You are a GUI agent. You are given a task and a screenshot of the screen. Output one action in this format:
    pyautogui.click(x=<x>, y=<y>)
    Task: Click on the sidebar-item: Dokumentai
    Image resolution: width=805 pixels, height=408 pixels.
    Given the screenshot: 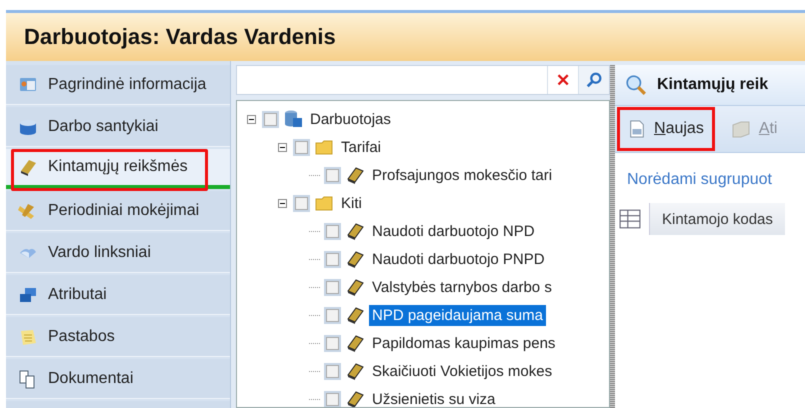 What is the action you would take?
    pyautogui.click(x=118, y=379)
    